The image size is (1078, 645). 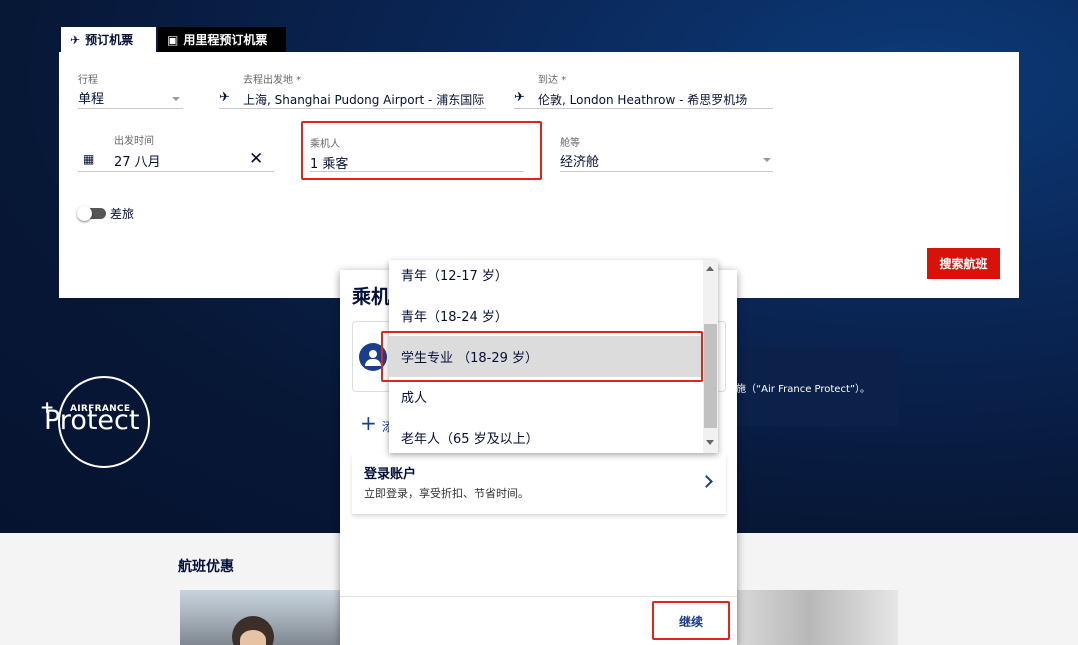 I want to click on option-label: 青年（12-17 岁）, so click(x=454, y=276).